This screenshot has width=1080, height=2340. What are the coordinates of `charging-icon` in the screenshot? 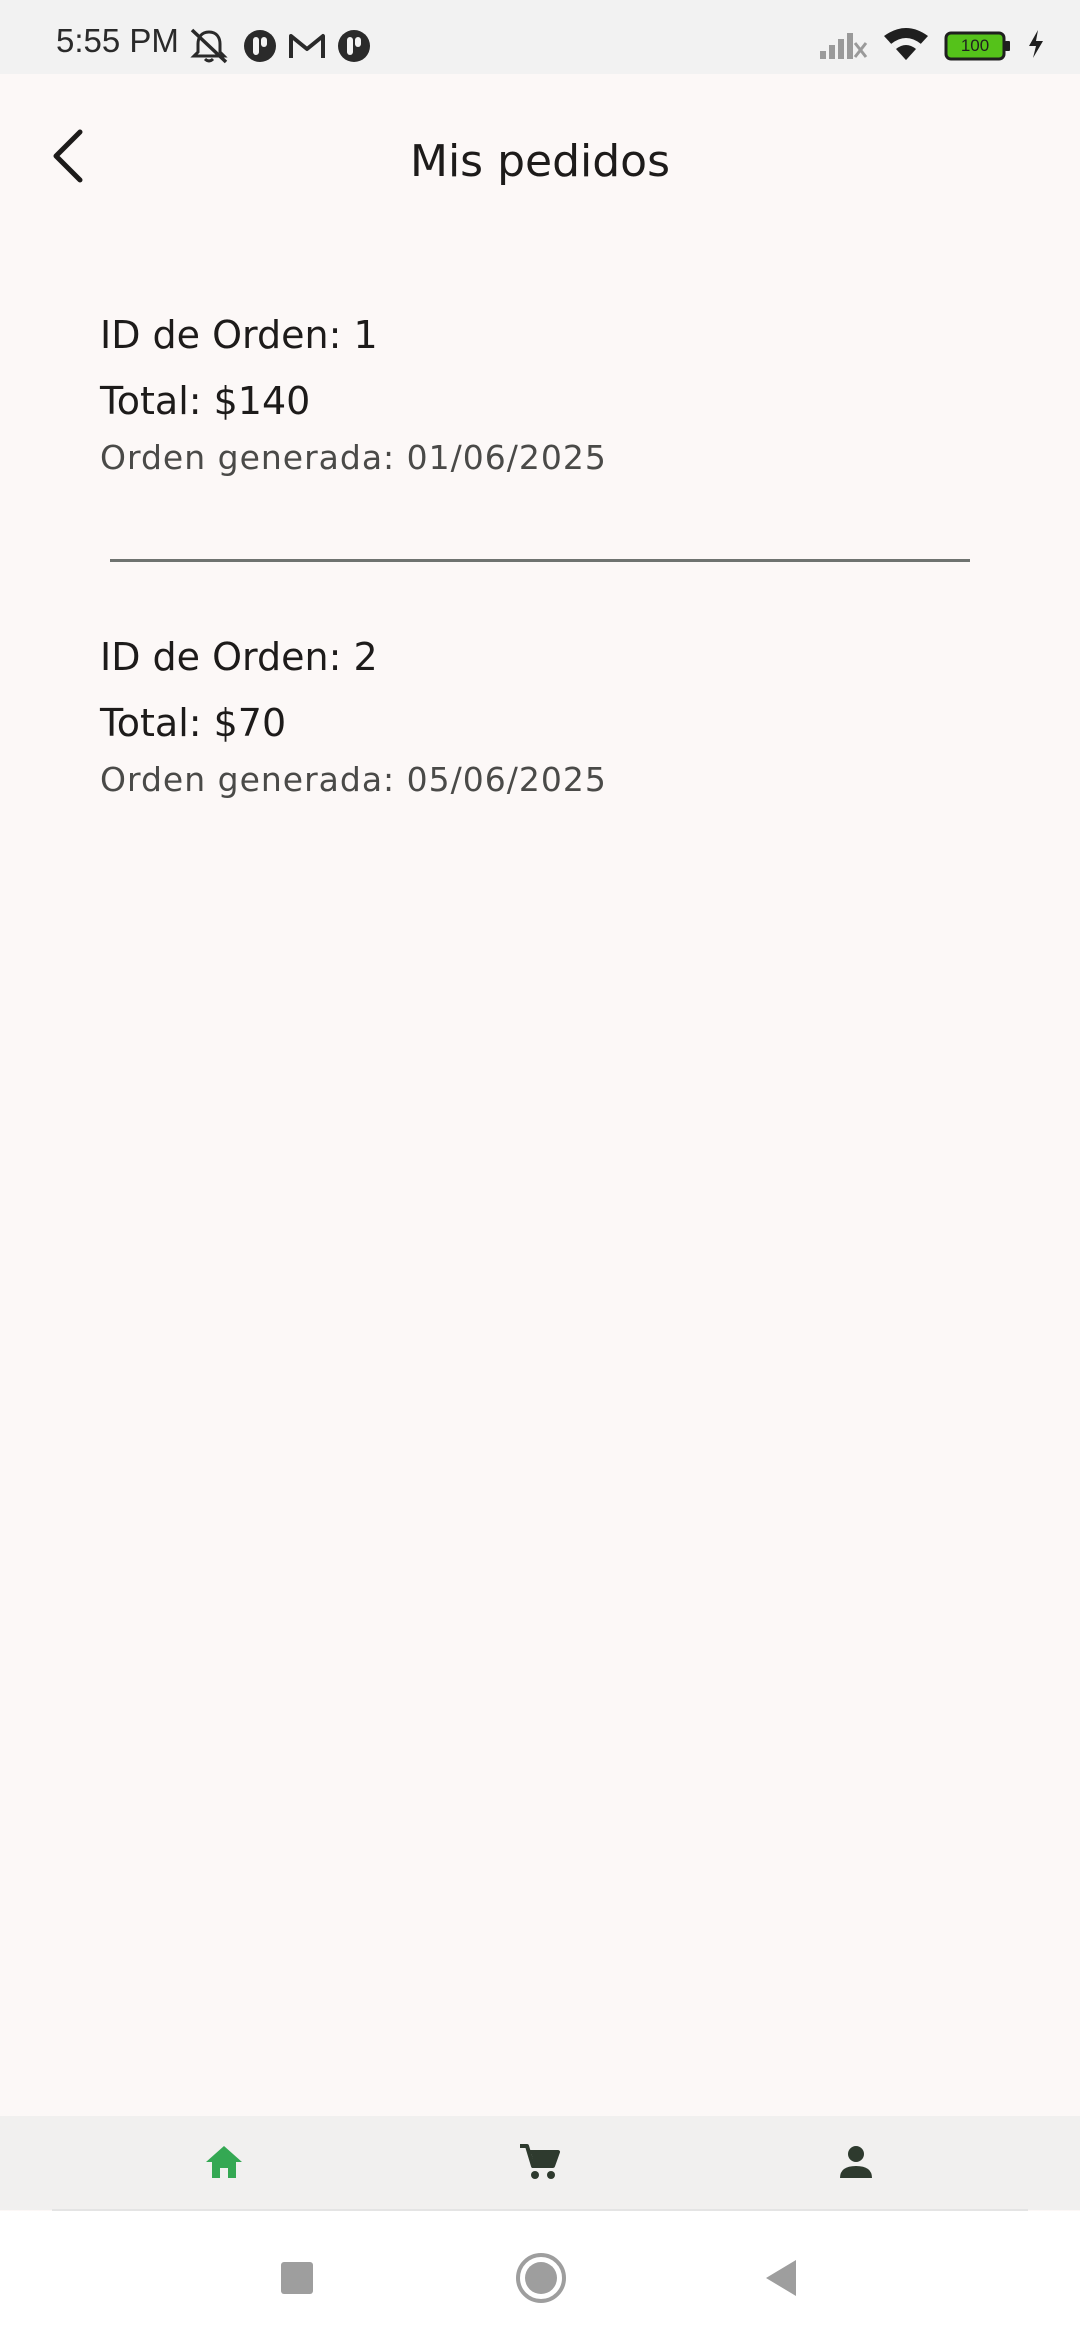 It's located at (1036, 46).